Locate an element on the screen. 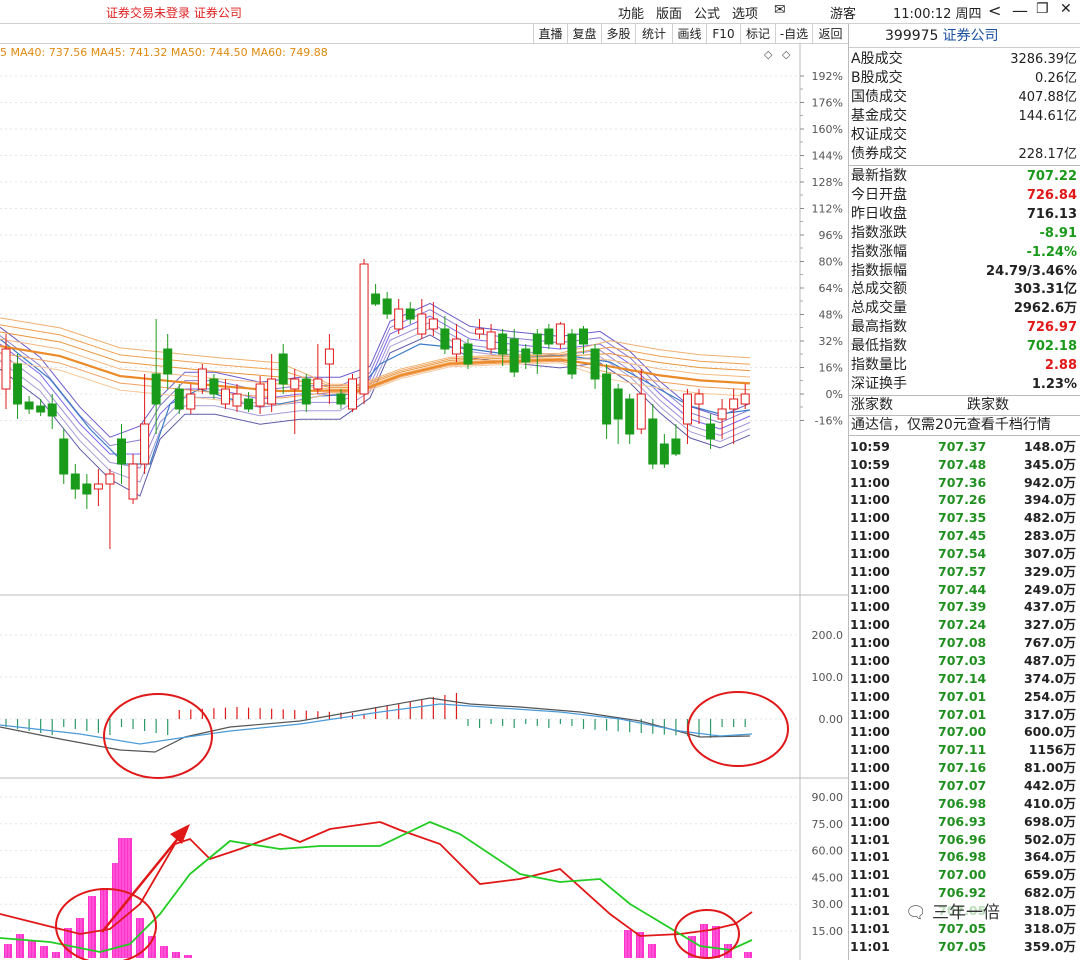 The height and width of the screenshot is (960, 1080). tick-row: 11:00 707.24 327.0万 is located at coordinates (964, 625).